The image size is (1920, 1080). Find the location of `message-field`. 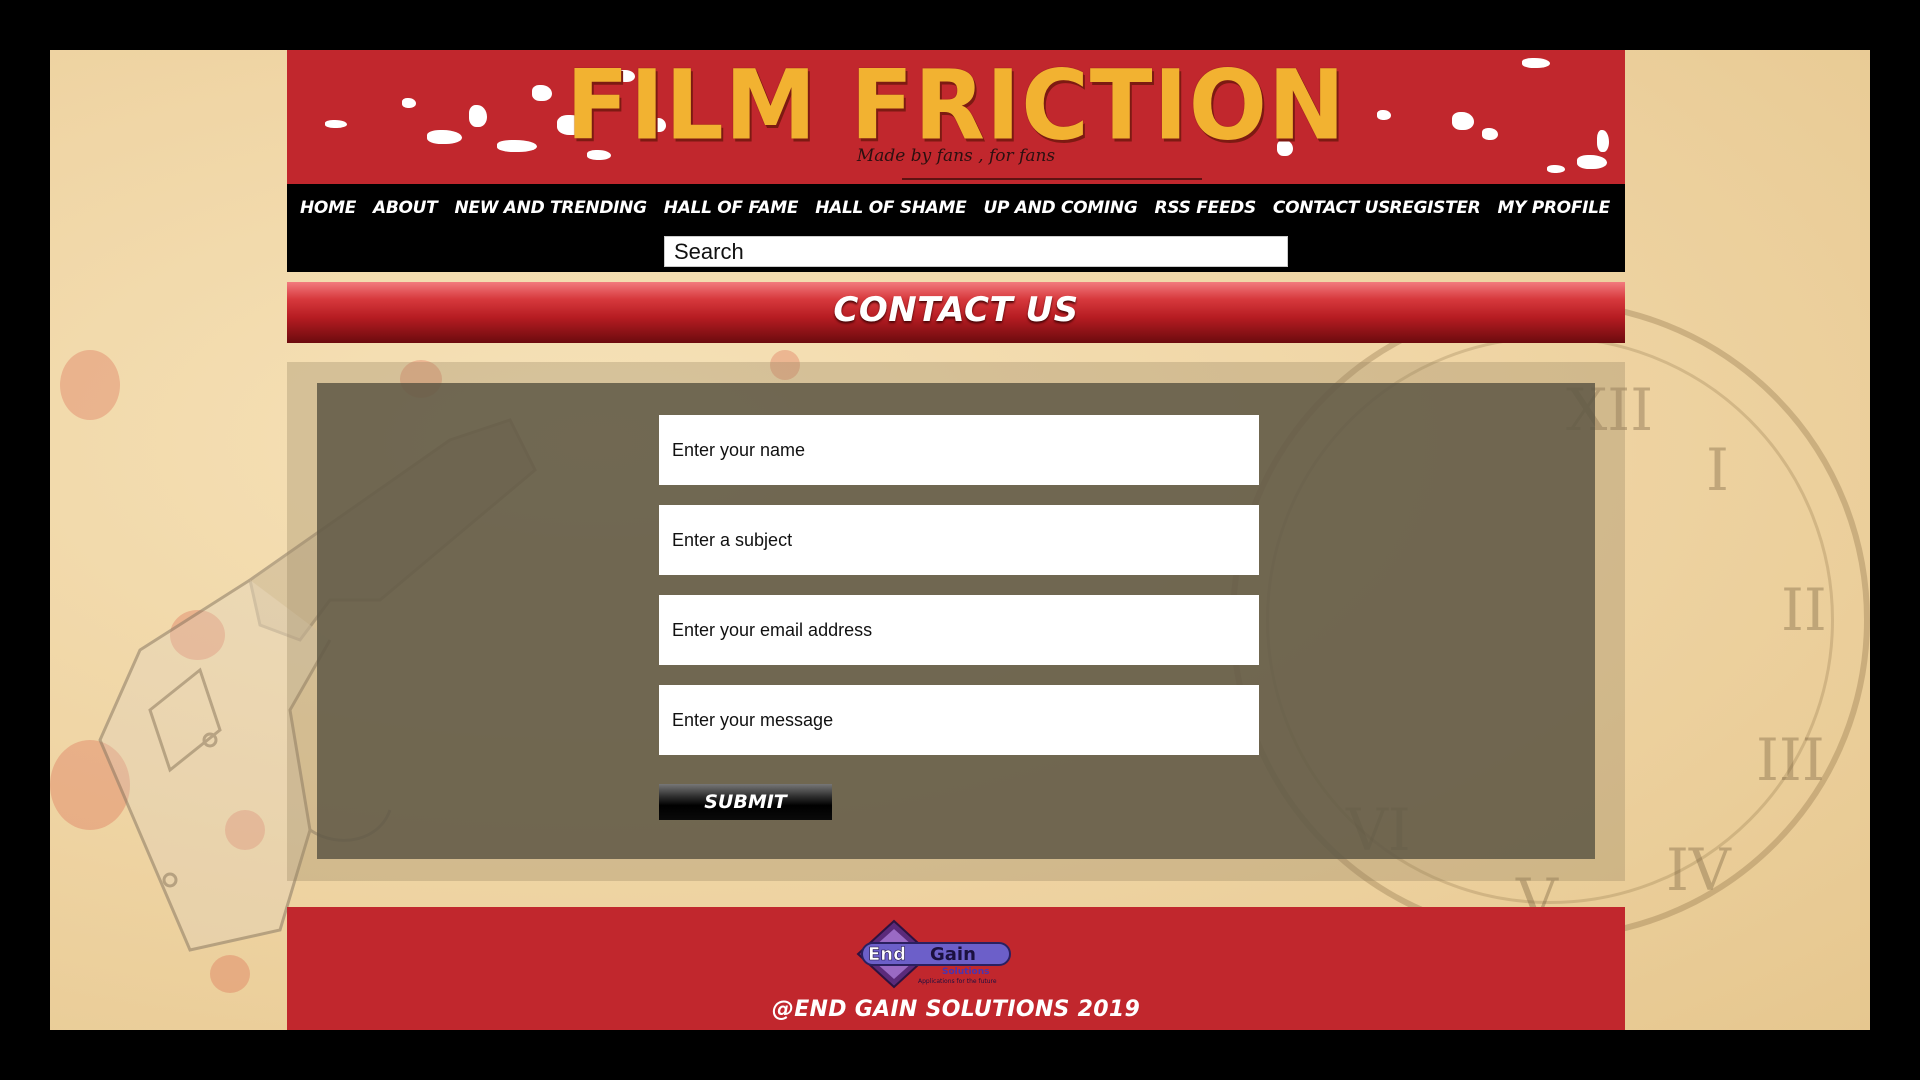

message-field is located at coordinates (959, 720).